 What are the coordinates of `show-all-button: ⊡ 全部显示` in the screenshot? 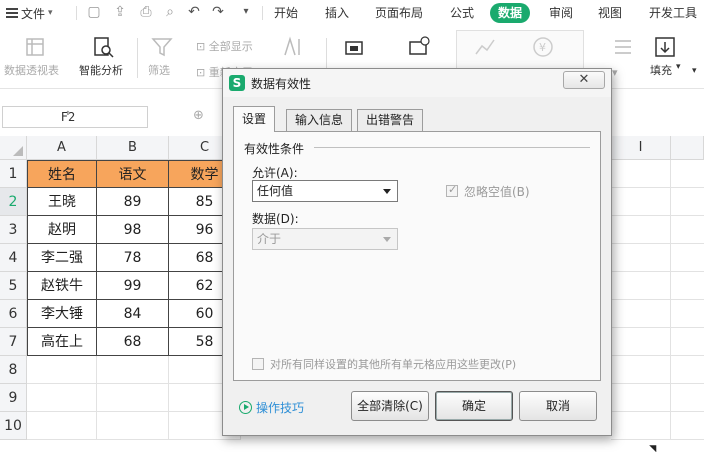 It's located at (224, 46).